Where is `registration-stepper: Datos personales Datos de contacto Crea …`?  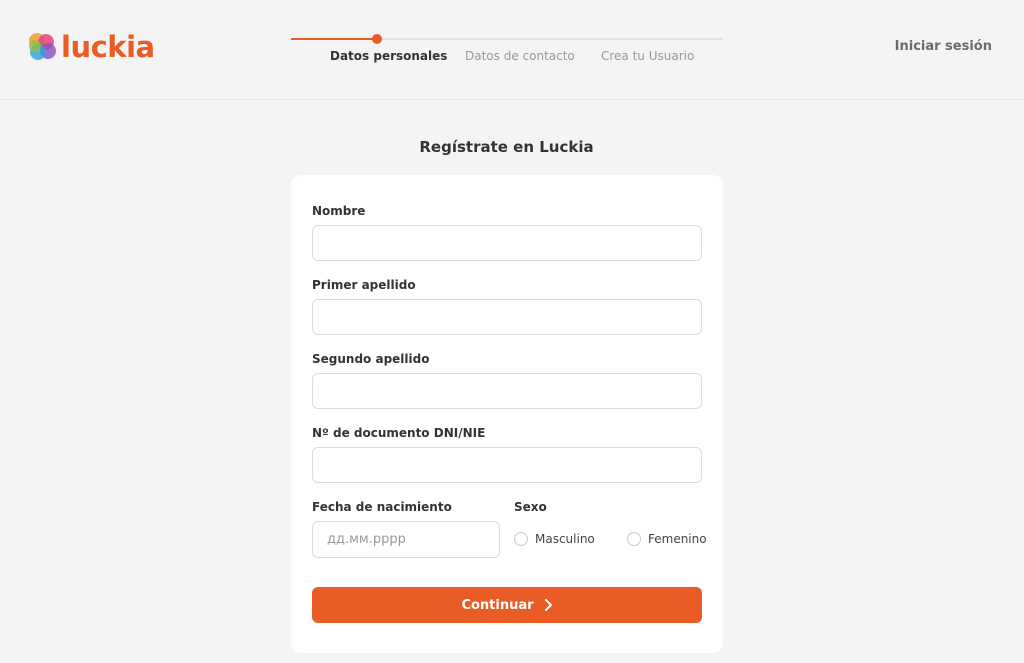
registration-stepper: Datos personales Datos de contacto Crea … is located at coordinates (507, 51).